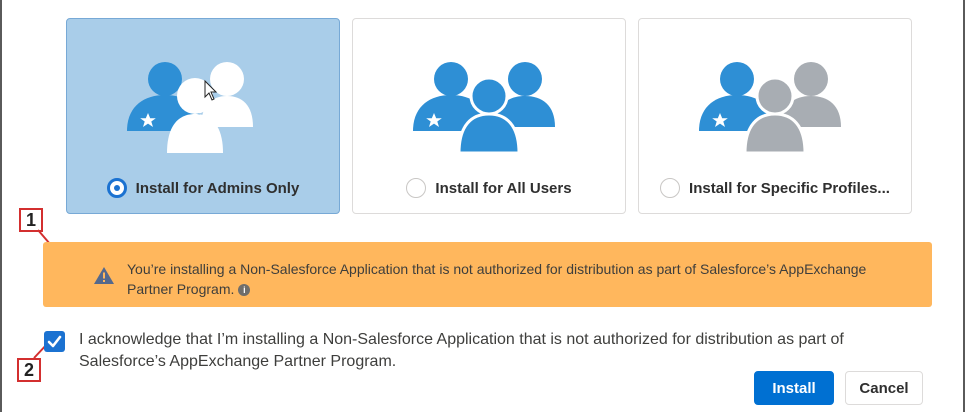 Image resolution: width=967 pixels, height=412 pixels. I want to click on radio-specific-profiles, so click(670, 188).